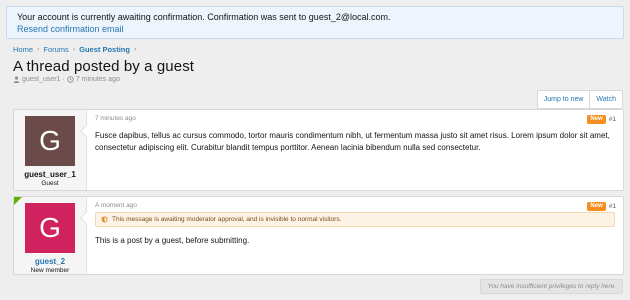 This screenshot has width=630, height=300. Describe the element at coordinates (564, 99) in the screenshot. I see `jump-to-new-button: Jump to new` at that location.